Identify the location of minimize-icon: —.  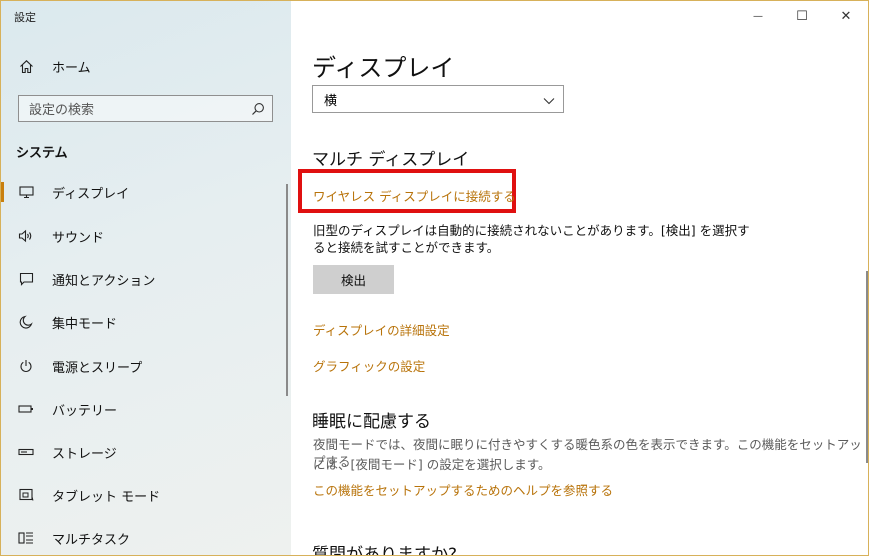
(758, 16).